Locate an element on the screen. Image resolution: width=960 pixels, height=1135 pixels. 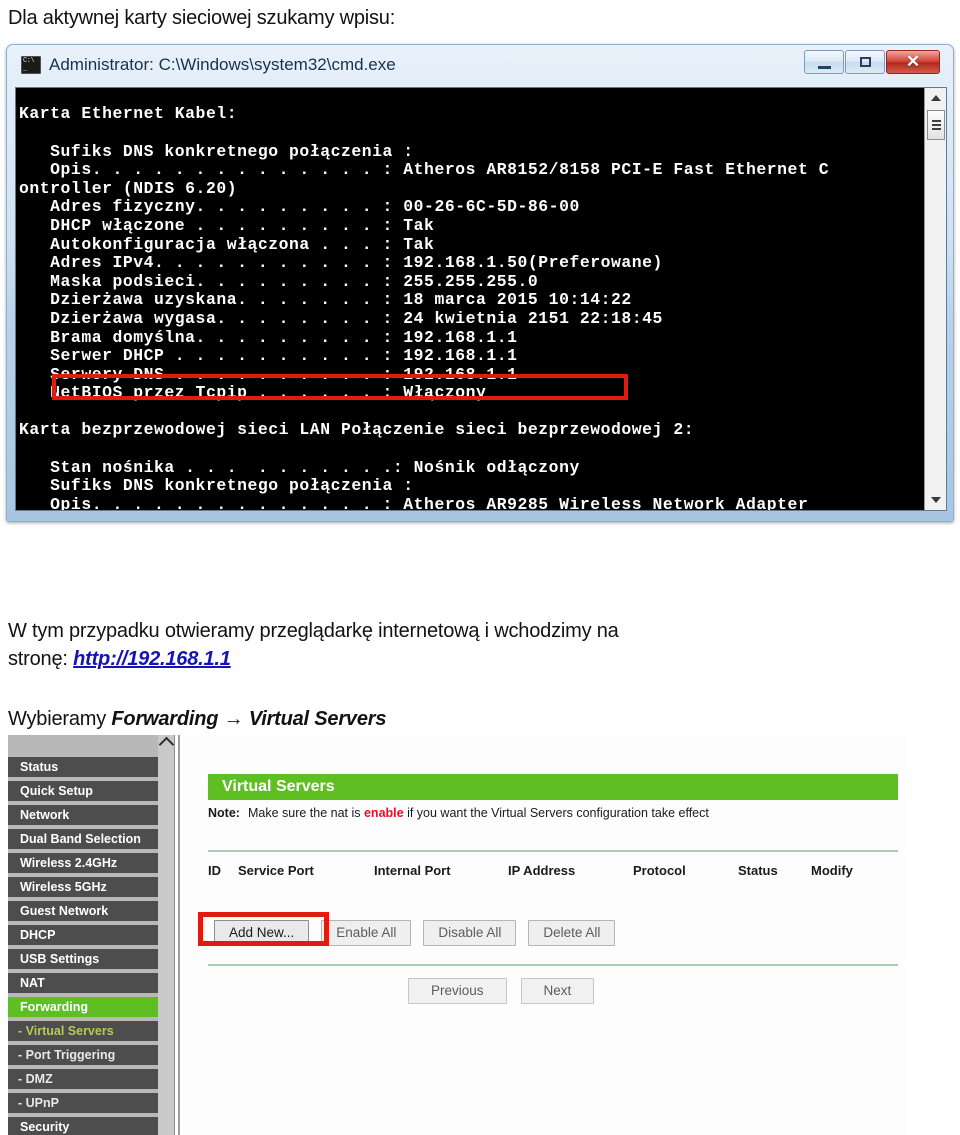
sidebar-item-label: Forwarding is located at coordinates (54, 1007).